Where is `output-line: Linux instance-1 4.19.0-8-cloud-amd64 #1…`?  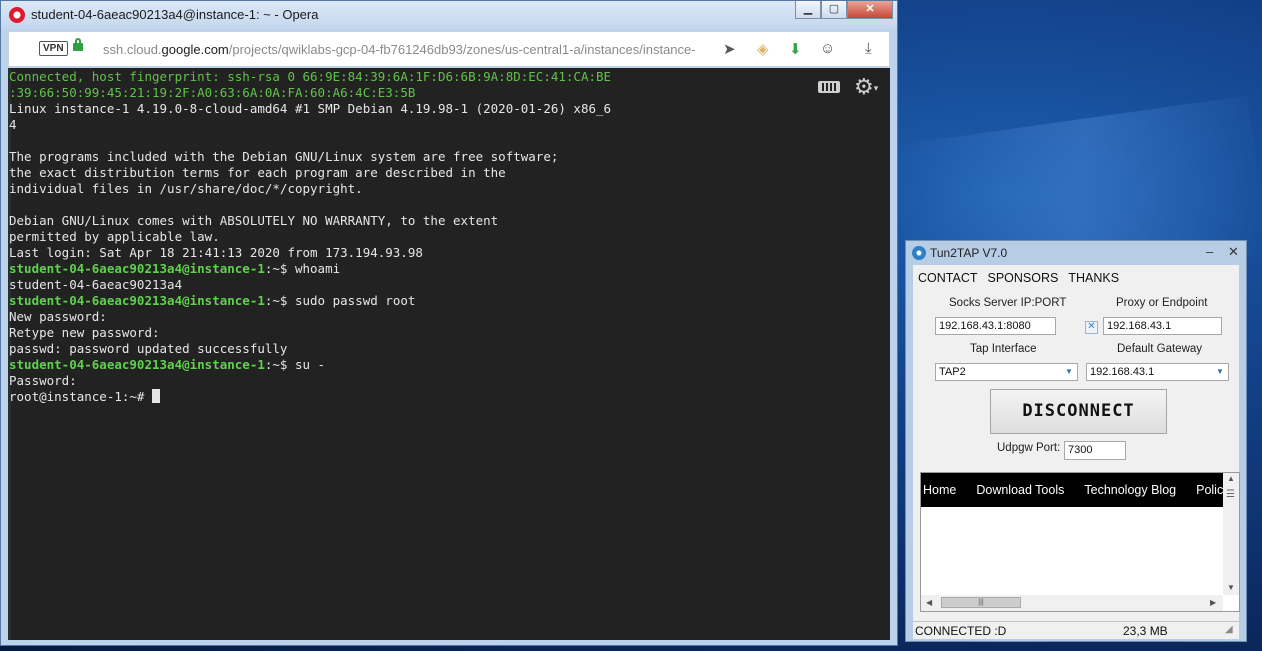
output-line: Linux instance-1 4.19.0-8-cloud-amd64 #1… is located at coordinates (310, 108).